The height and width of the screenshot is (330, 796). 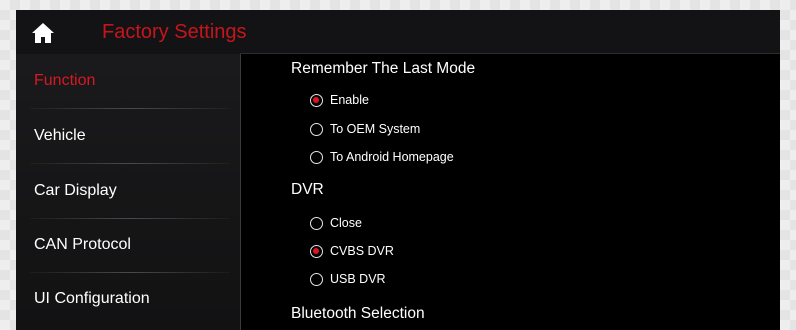 What do you see at coordinates (128, 136) in the screenshot?
I see `sidebar-item-vehicle: Vehicle` at bounding box center [128, 136].